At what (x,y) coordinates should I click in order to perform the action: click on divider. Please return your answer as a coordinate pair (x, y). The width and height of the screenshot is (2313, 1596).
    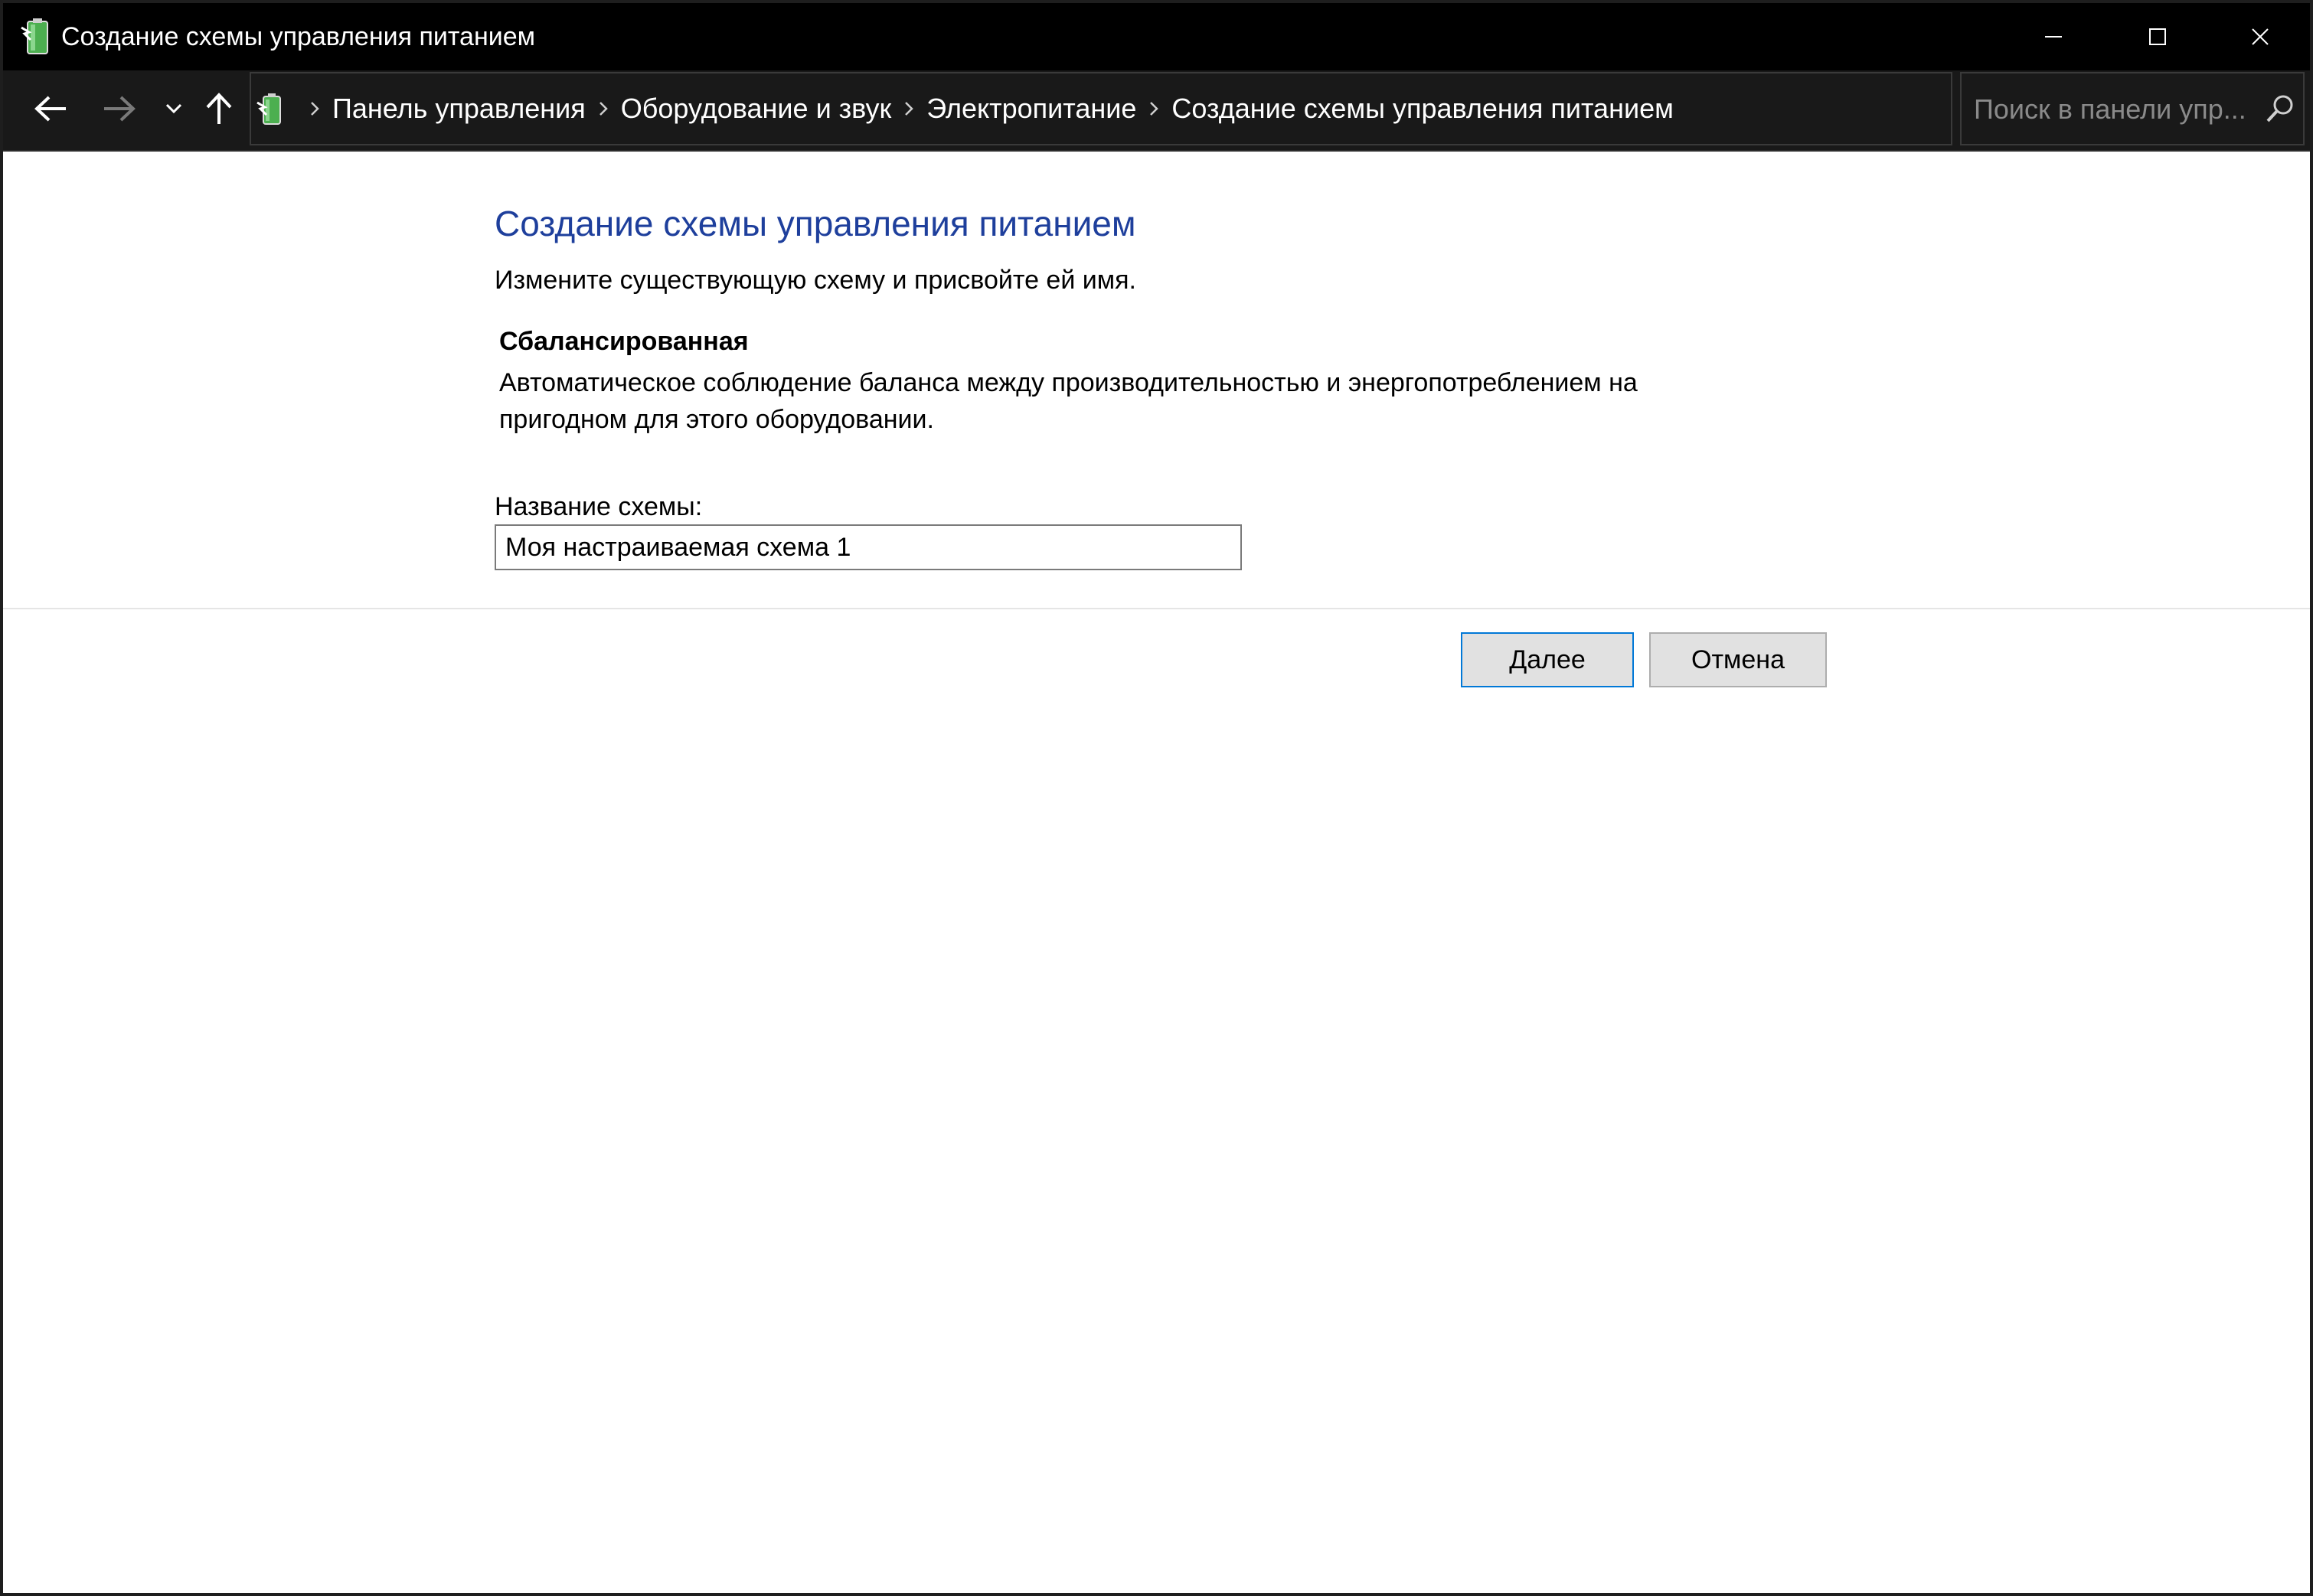
    Looking at the image, I should click on (1156, 608).